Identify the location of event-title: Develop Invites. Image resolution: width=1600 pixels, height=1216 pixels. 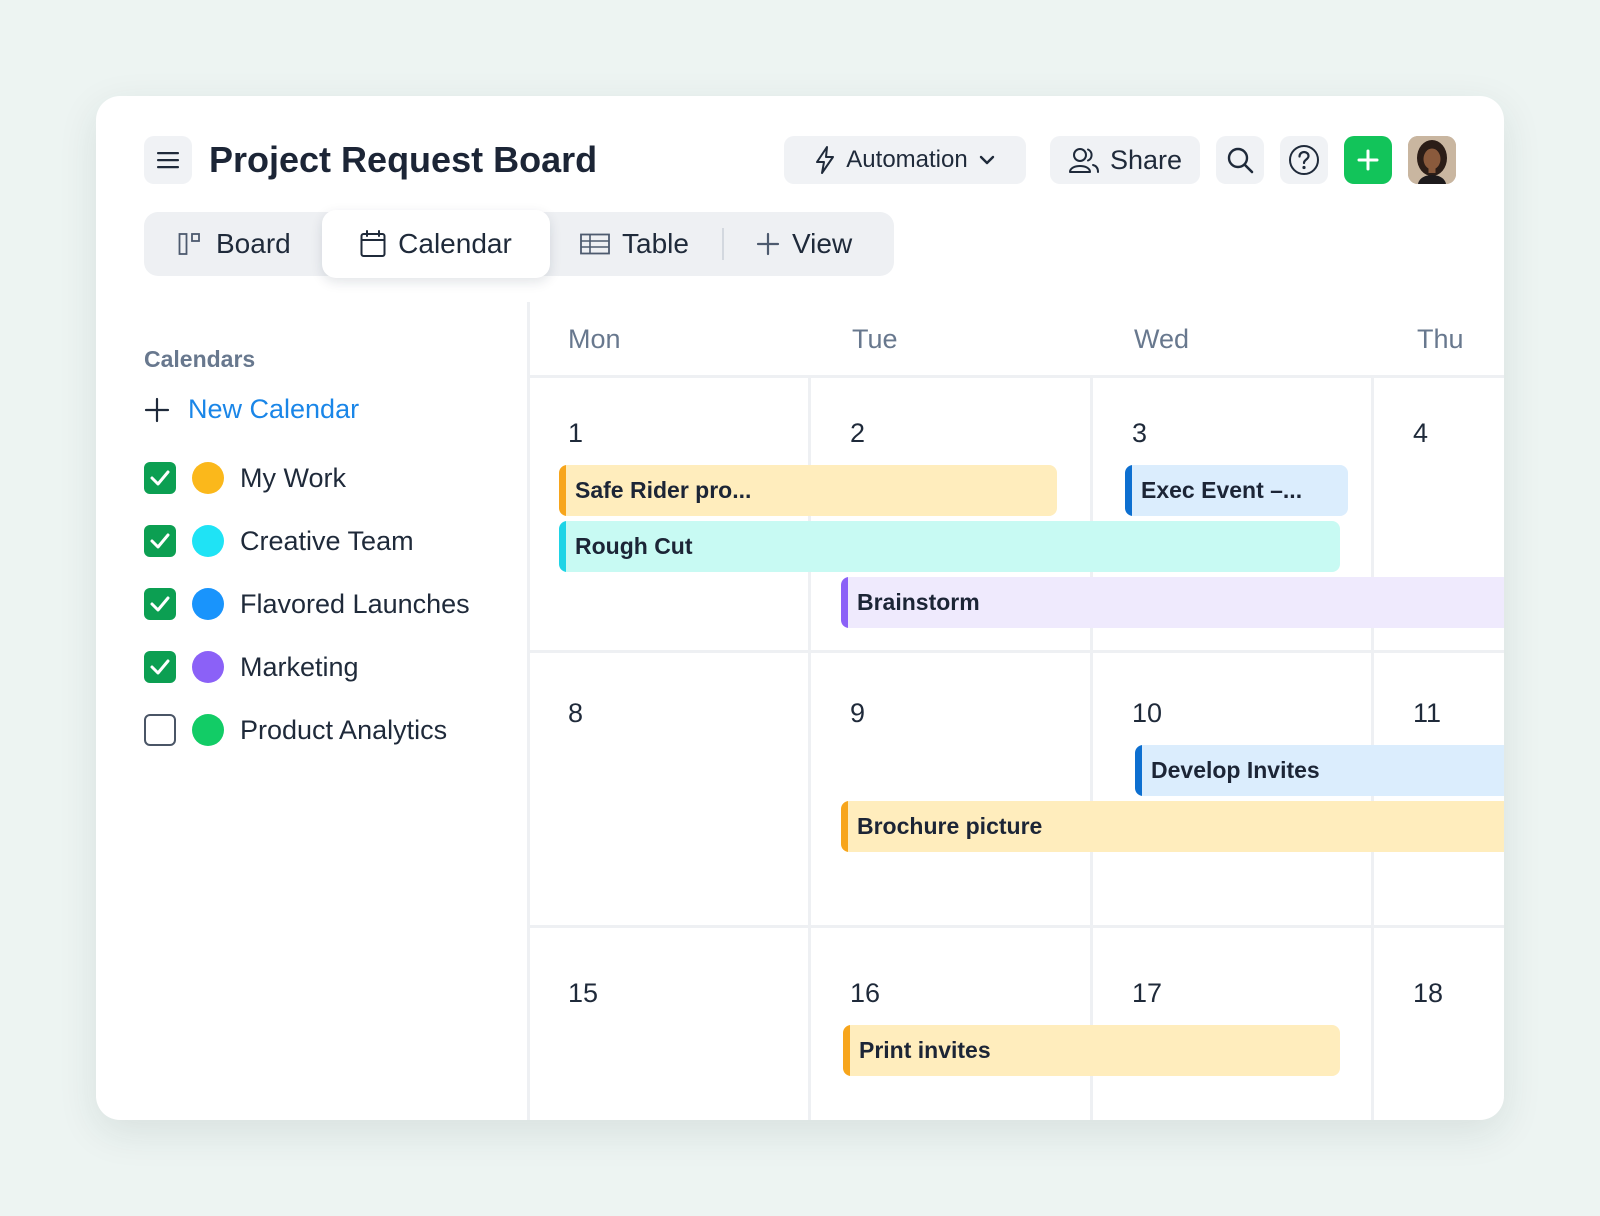
(1235, 770).